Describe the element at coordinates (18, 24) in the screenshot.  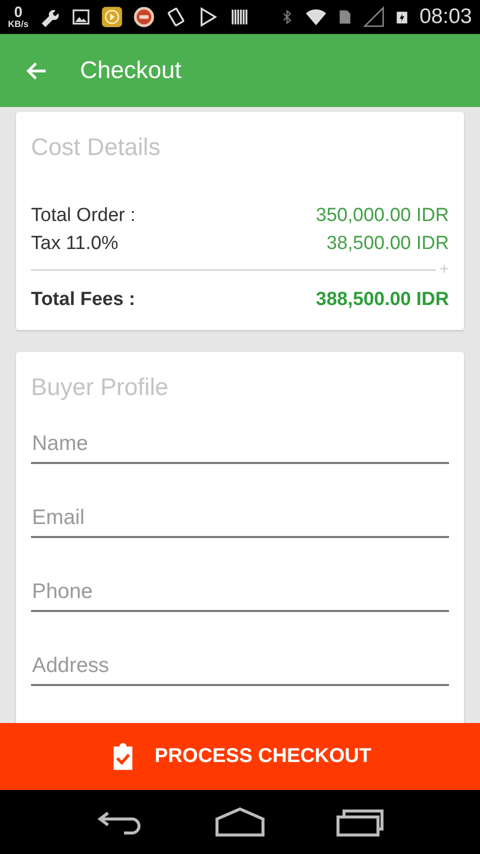
I see `speed-unit: KB/s` at that location.